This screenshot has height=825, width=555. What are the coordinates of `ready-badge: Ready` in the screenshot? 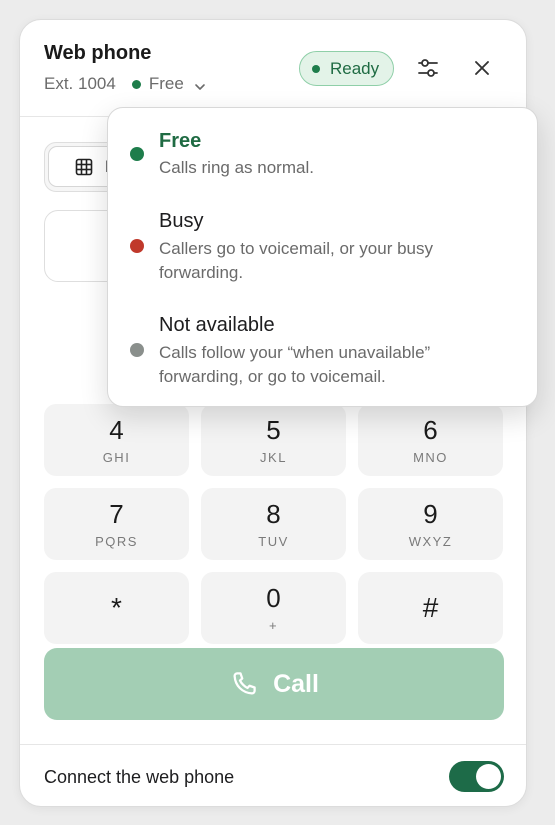 It's located at (347, 68).